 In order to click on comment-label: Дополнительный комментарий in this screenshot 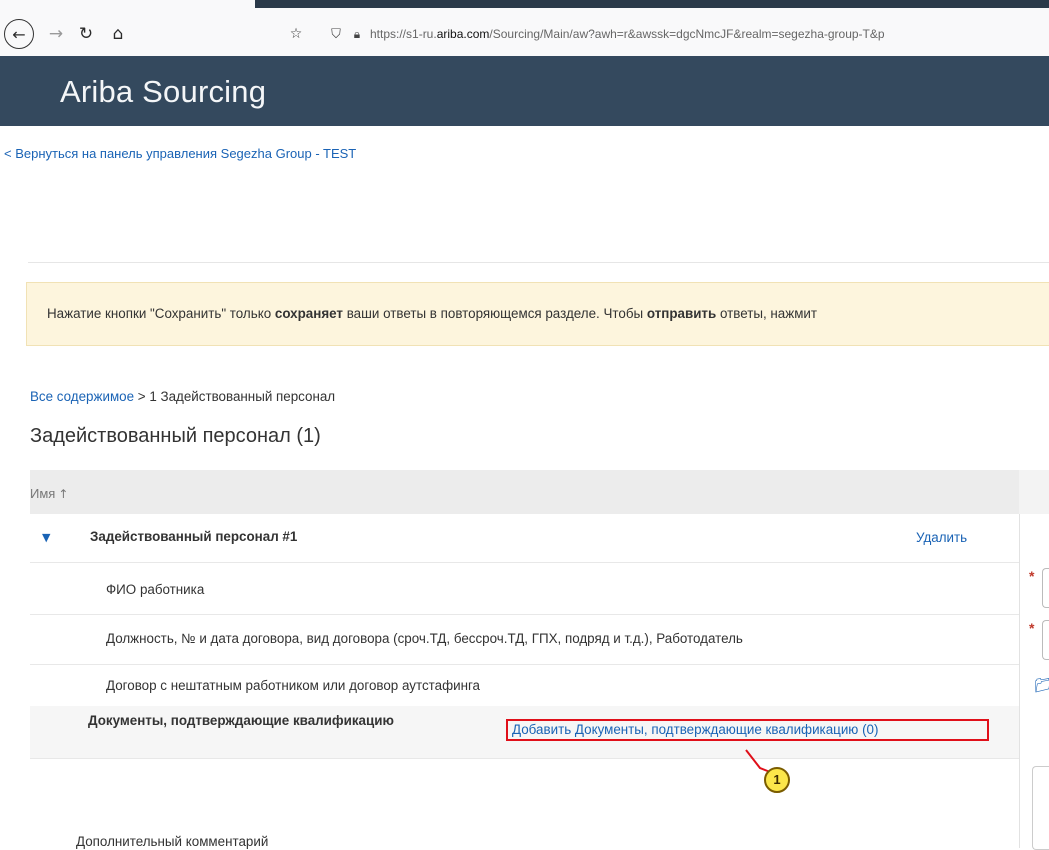, I will do `click(172, 841)`.